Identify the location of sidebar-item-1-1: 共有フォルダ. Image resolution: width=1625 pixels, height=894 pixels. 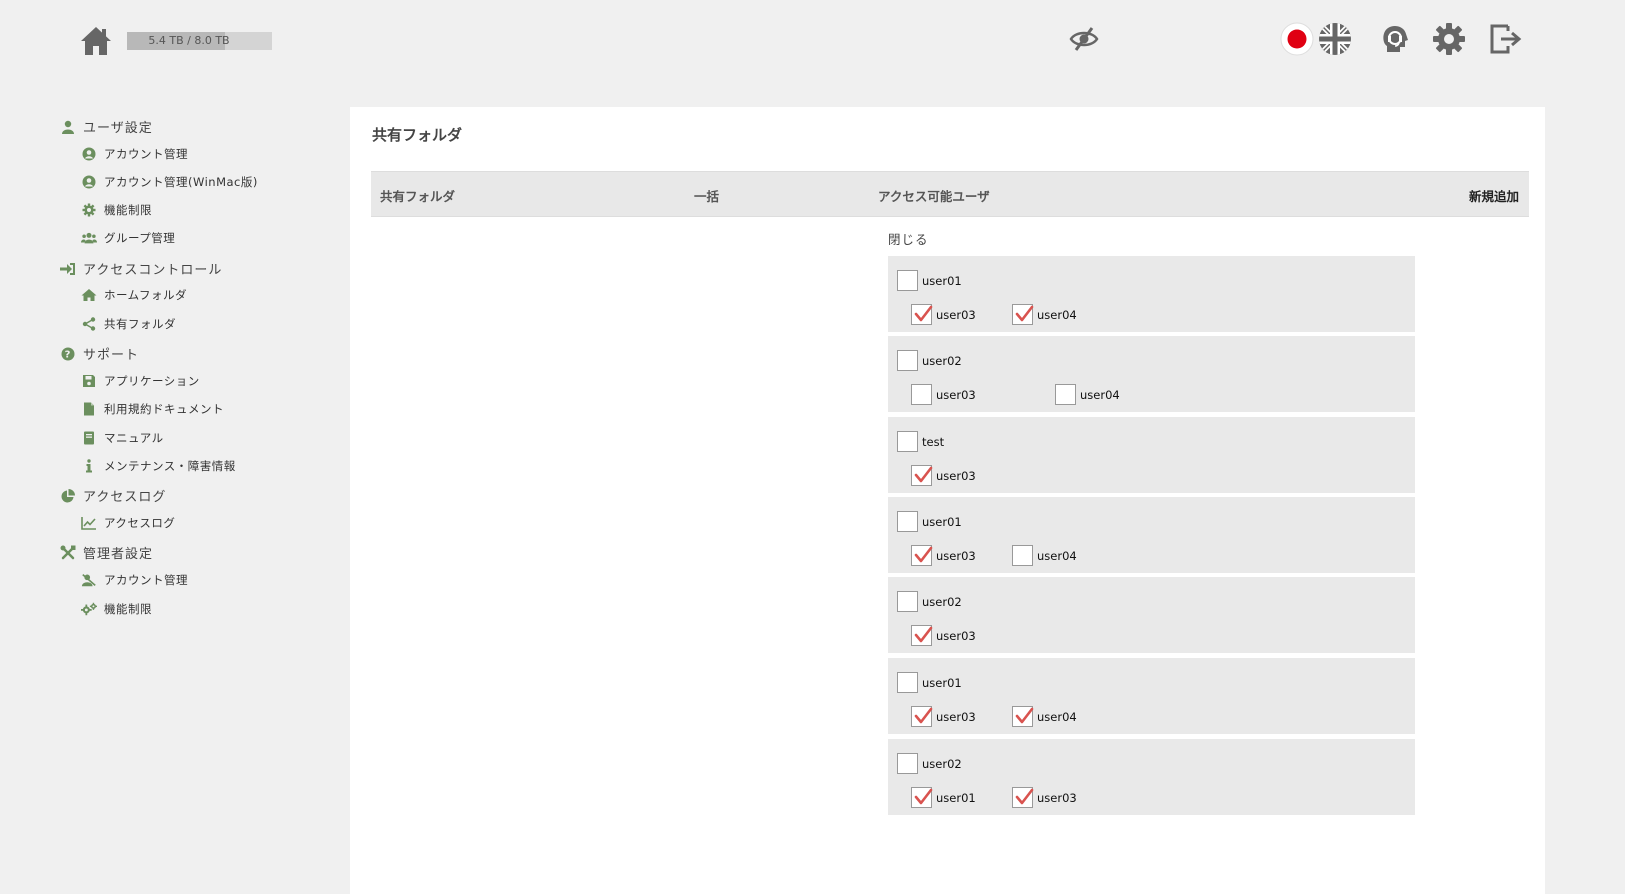
(128, 324).